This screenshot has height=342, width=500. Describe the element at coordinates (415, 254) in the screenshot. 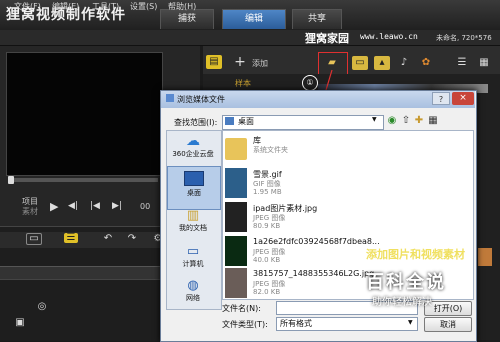

I see `annotation-text: 添加图片和视频素材` at that location.